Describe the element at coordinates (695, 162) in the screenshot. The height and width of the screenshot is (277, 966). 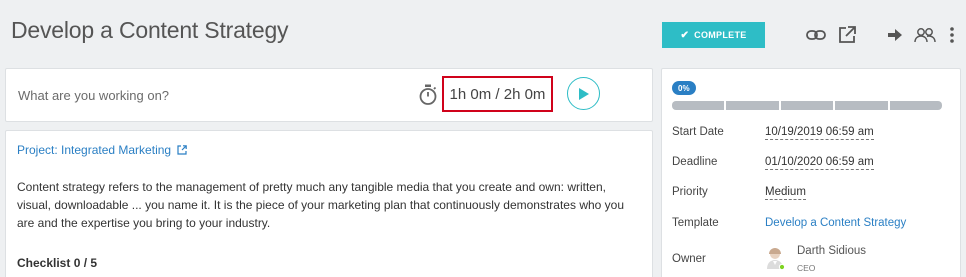
I see `deadline-label: Deadline` at that location.